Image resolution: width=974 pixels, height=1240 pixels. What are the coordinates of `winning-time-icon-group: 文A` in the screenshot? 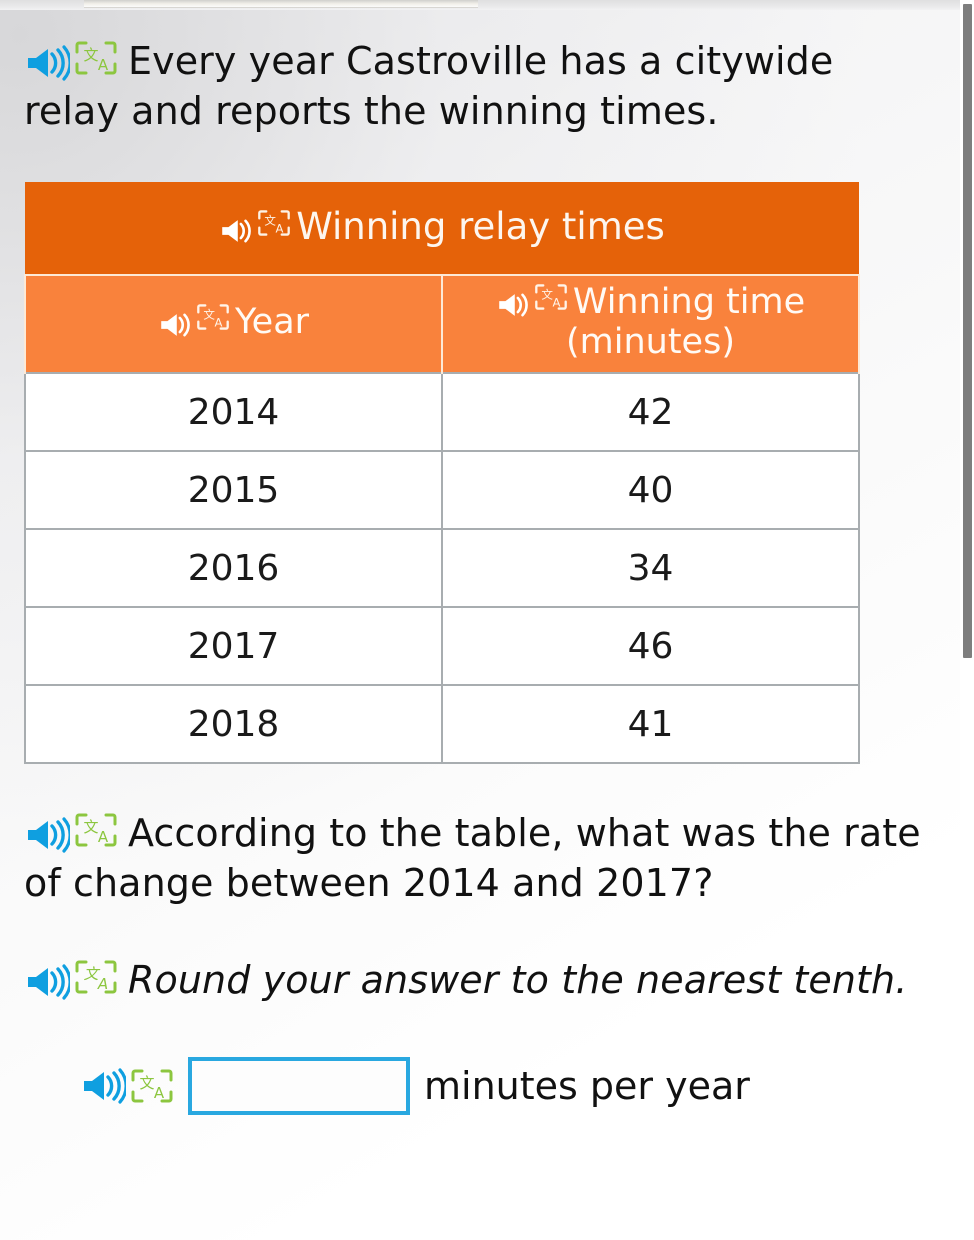 It's located at (534, 302).